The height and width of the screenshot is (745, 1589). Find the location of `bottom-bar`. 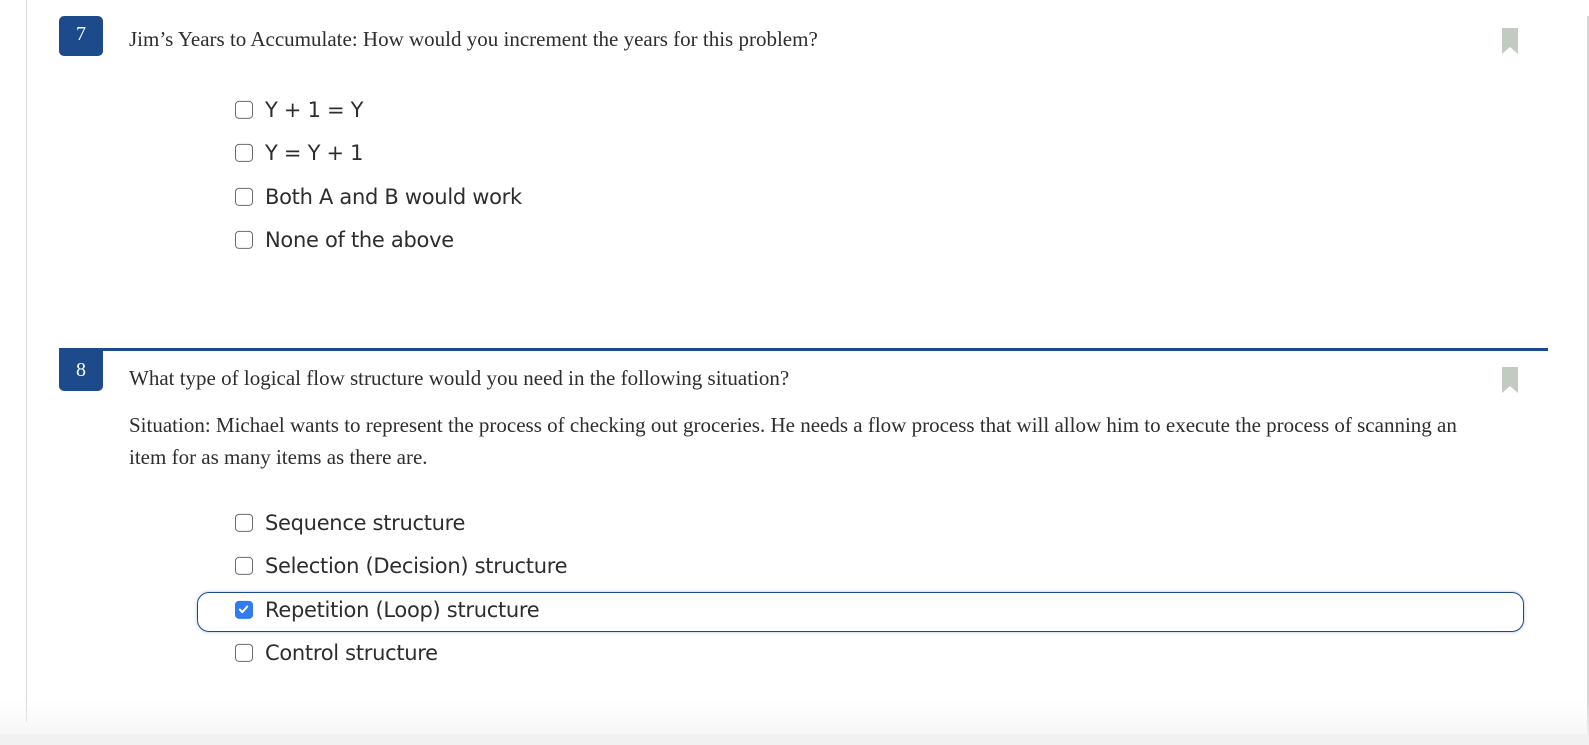

bottom-bar is located at coordinates (794, 739).